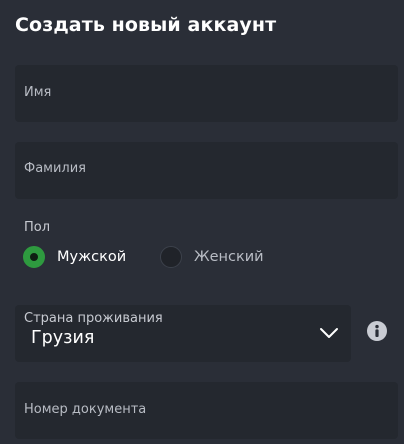  I want to click on document-number-placeholder: Номер документа, so click(85, 409).